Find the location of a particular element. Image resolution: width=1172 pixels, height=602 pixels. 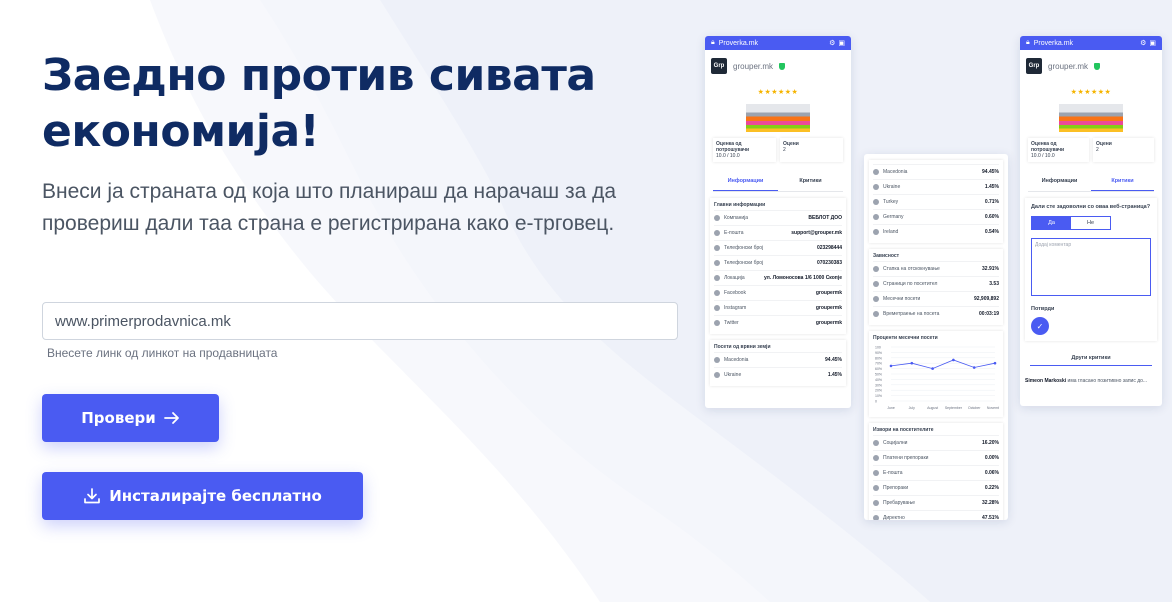

row-value: ВЕБЛОТ ДОО is located at coordinates (825, 218).